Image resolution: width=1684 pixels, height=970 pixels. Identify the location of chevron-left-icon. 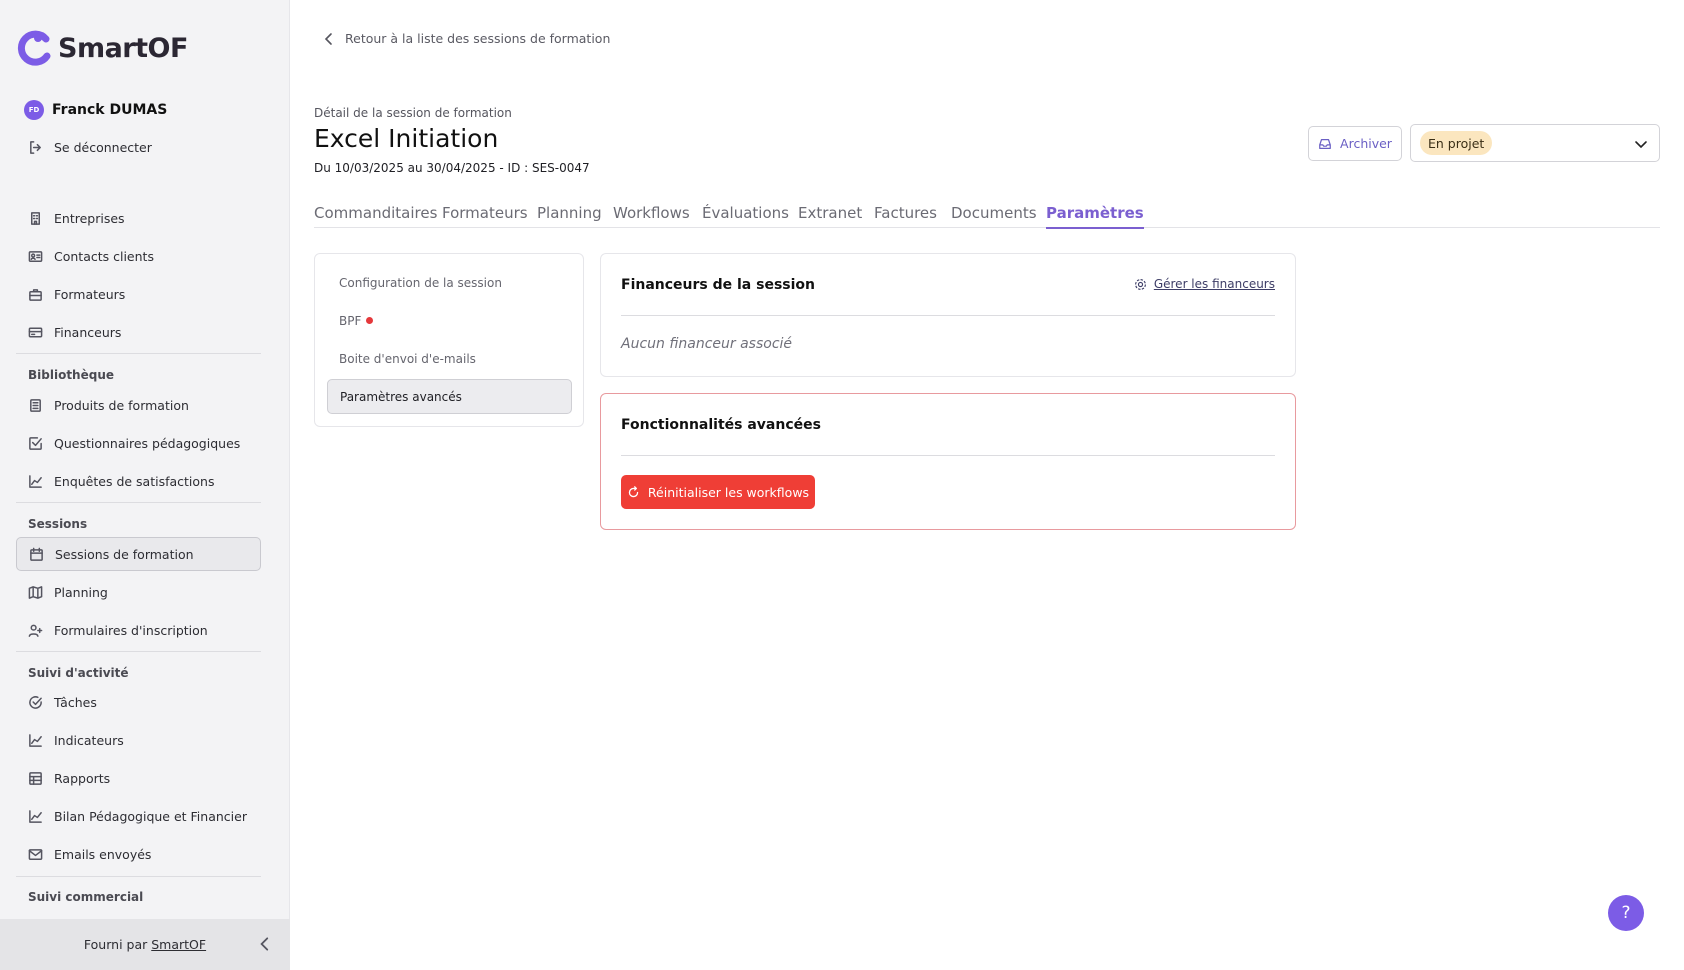
(265, 944).